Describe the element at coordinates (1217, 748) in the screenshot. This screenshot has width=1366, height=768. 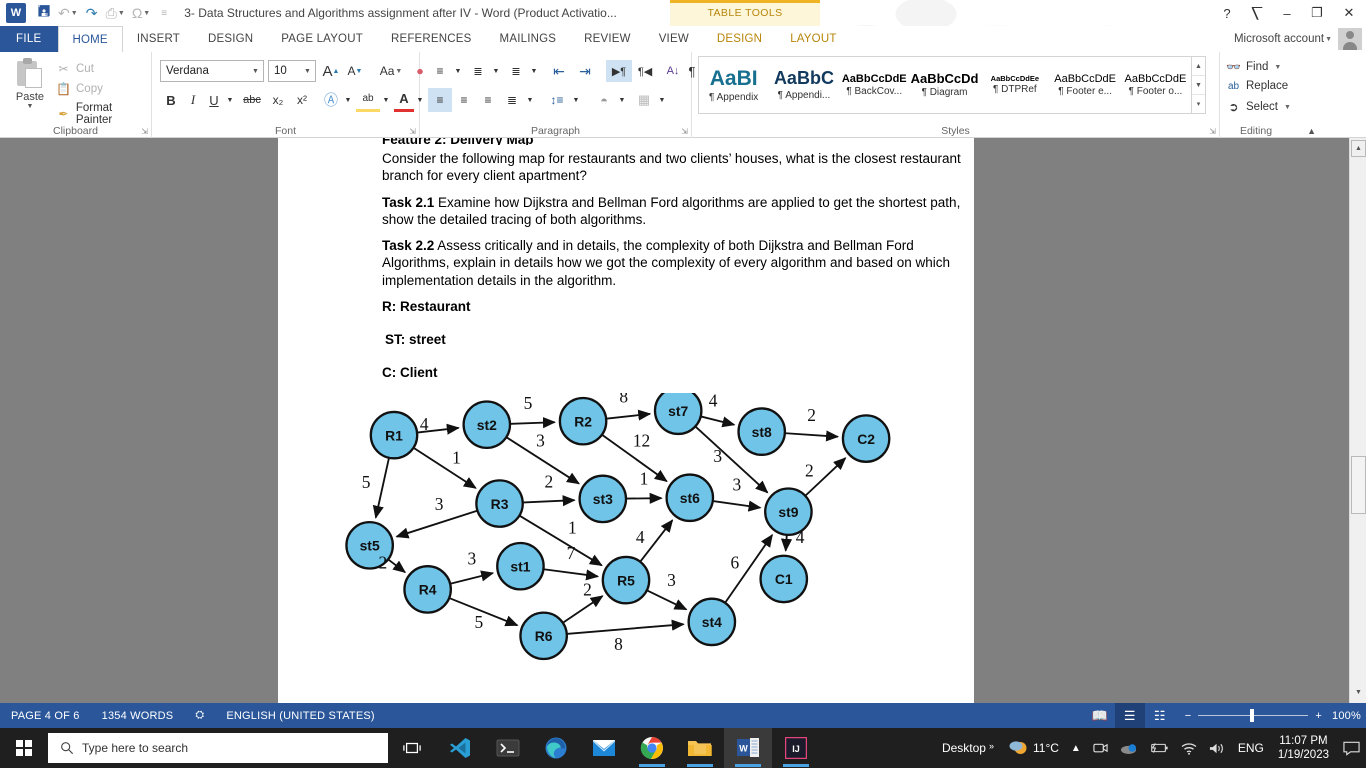
I see `volume-tray-button` at that location.